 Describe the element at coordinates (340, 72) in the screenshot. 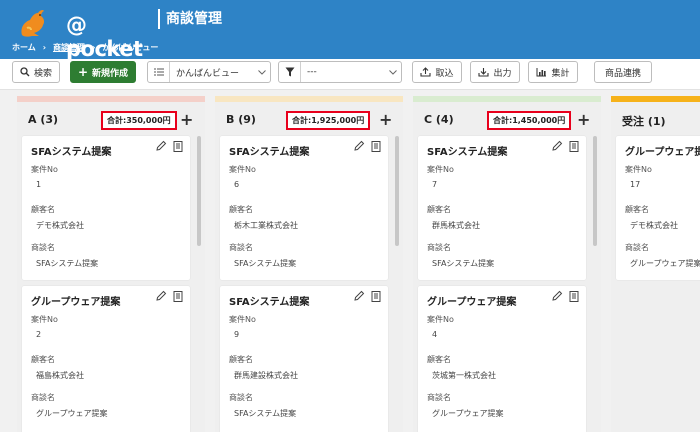

I see `filter-select: ---` at that location.